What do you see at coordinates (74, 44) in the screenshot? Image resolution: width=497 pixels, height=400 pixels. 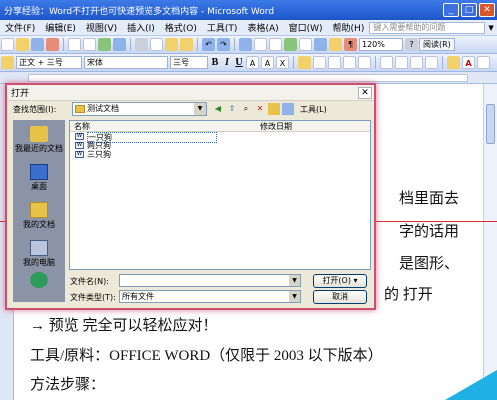 I see `print-icon` at bounding box center [74, 44].